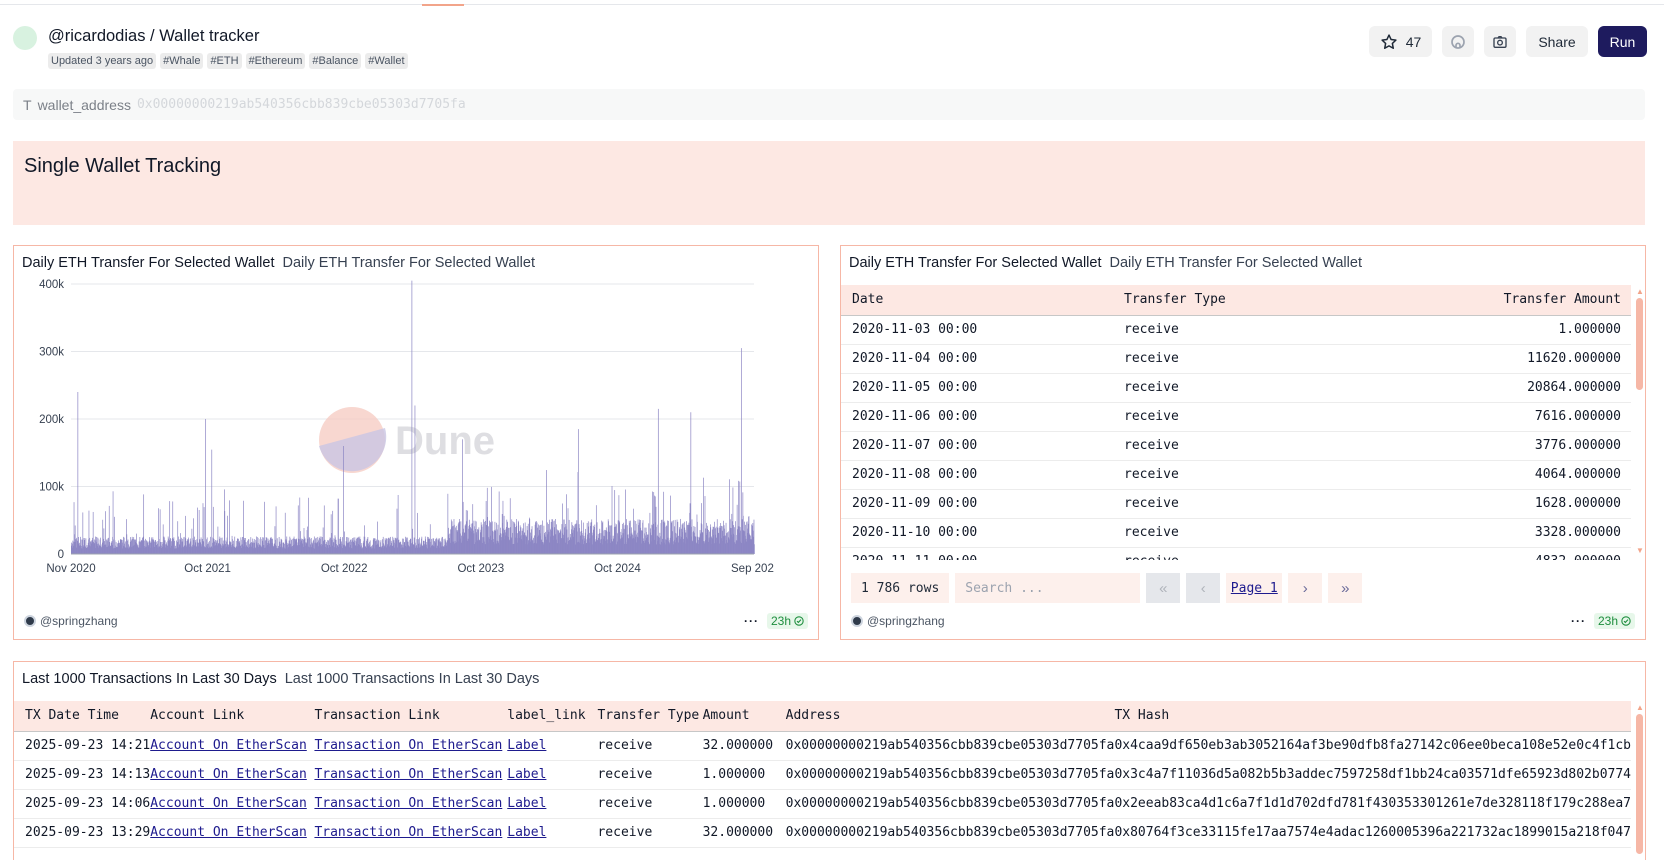  I want to click on col-label-link: label_link, so click(552, 716).